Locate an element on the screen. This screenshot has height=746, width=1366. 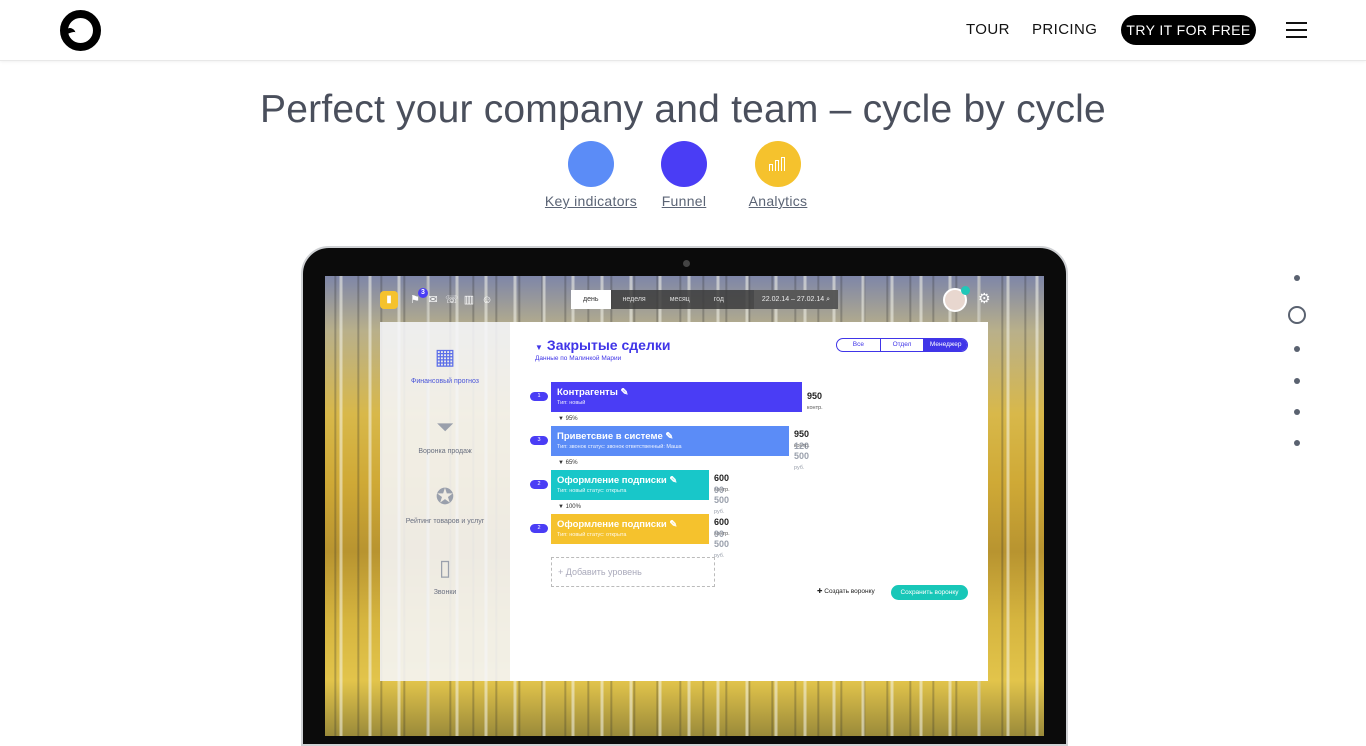
sidebar-item-label: Финансовый прогноз is located at coordinates (445, 381).